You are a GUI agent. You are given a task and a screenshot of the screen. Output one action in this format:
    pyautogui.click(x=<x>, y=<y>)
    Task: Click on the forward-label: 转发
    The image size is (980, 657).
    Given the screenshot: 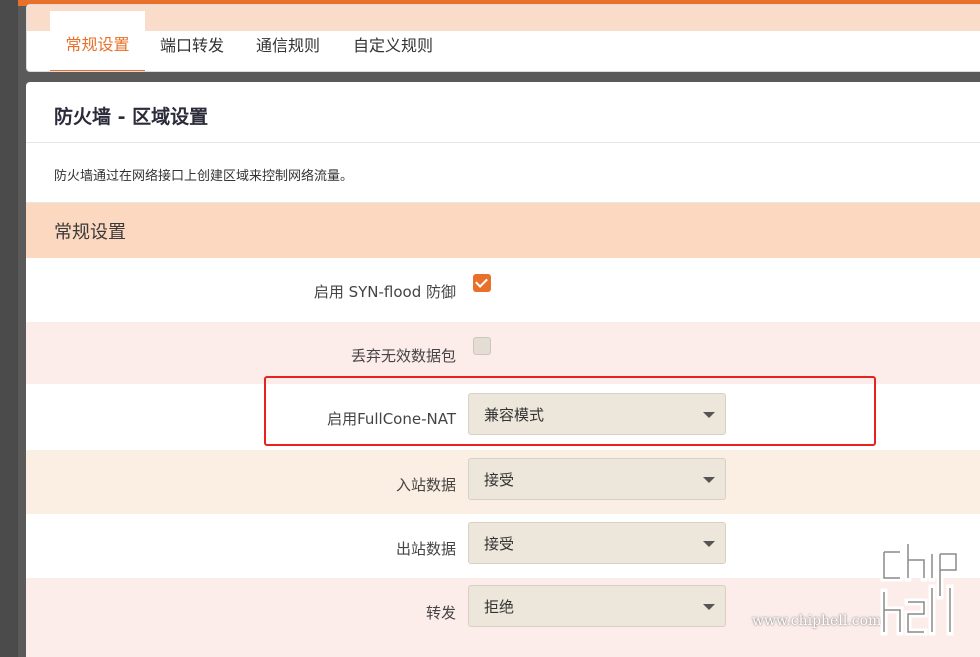 What is the action you would take?
    pyautogui.click(x=440, y=613)
    